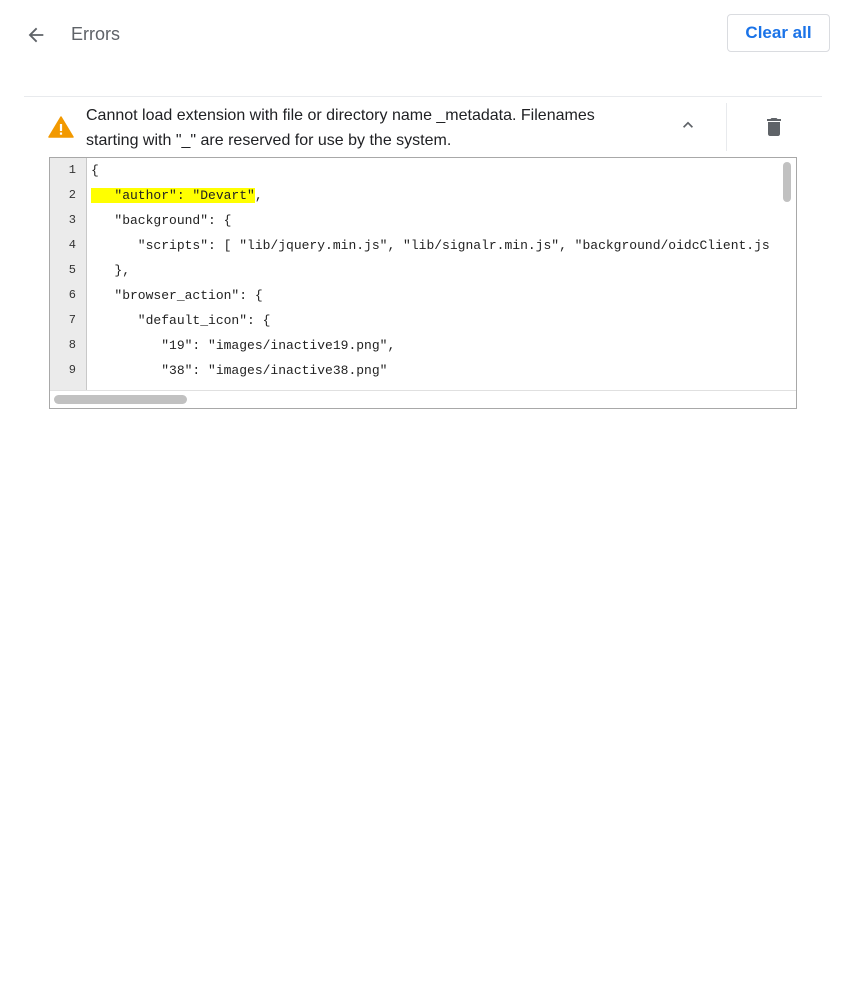 This screenshot has width=846, height=999. Describe the element at coordinates (173, 195) in the screenshot. I see `error-highlight: "author": "Devart"` at that location.